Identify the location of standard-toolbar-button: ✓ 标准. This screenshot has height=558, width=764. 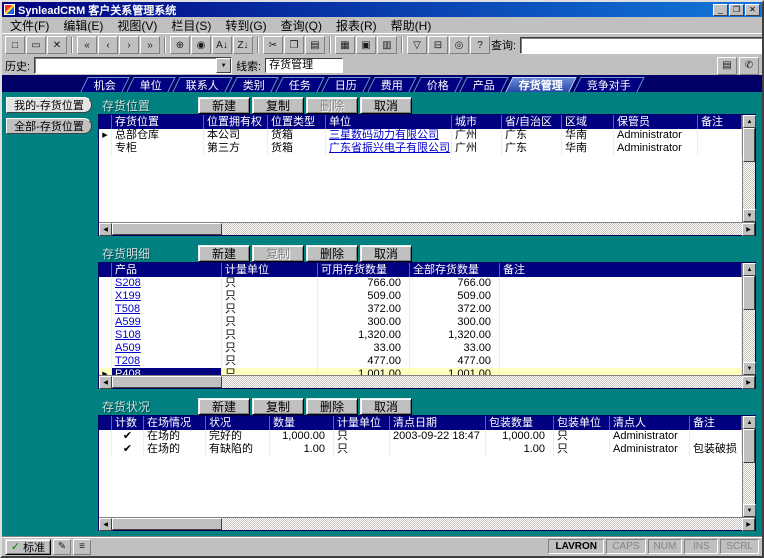
(28, 546).